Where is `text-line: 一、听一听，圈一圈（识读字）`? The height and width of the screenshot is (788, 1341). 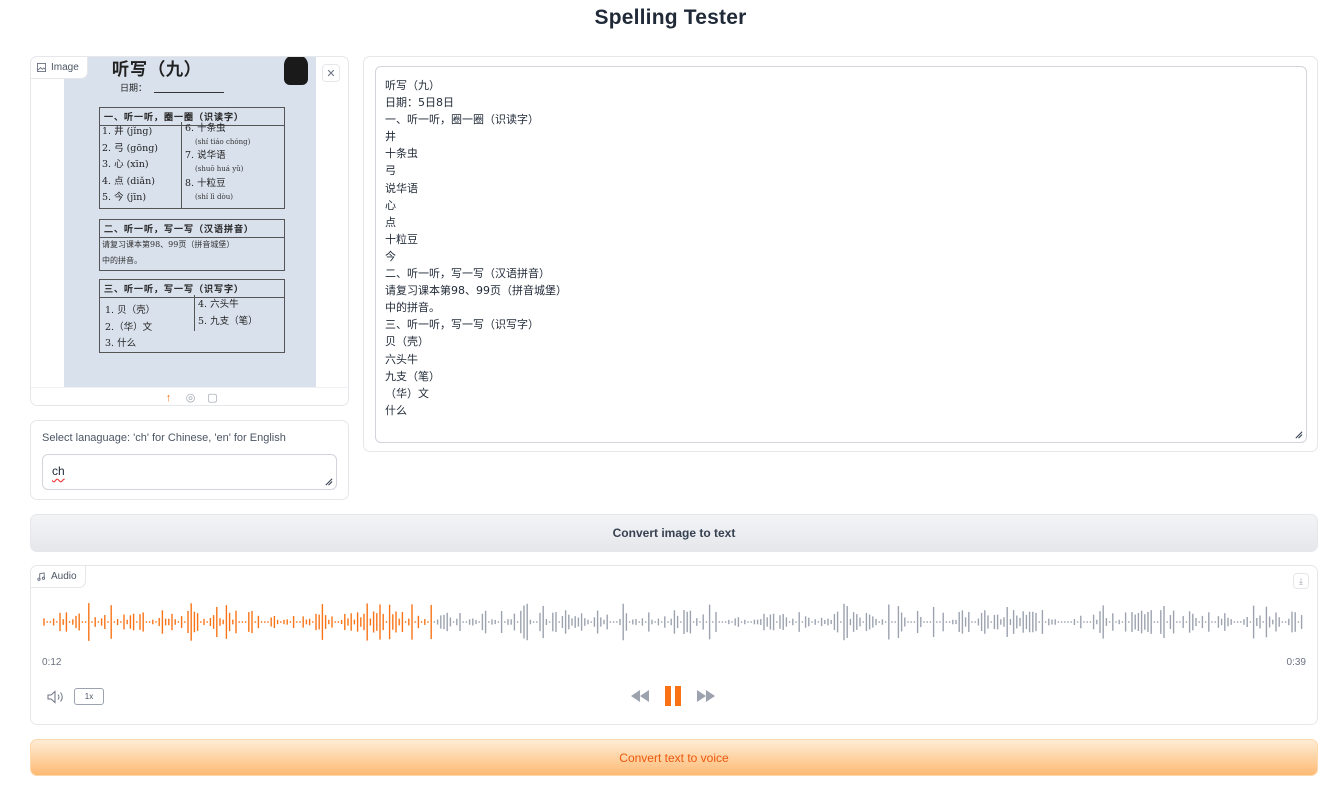
text-line: 一、听一听，圈一圈（识读字） is located at coordinates (462, 120).